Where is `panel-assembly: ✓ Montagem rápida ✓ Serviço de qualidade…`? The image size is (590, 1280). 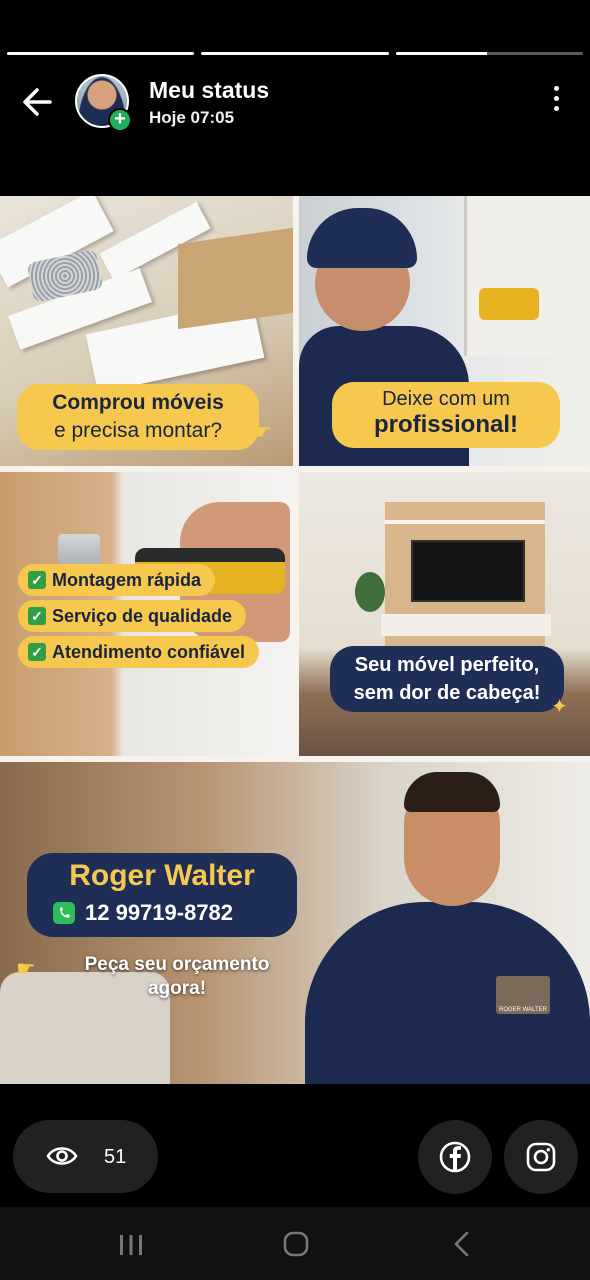
panel-assembly: ✓ Montagem rápida ✓ Serviço de qualidade… is located at coordinates (146, 614).